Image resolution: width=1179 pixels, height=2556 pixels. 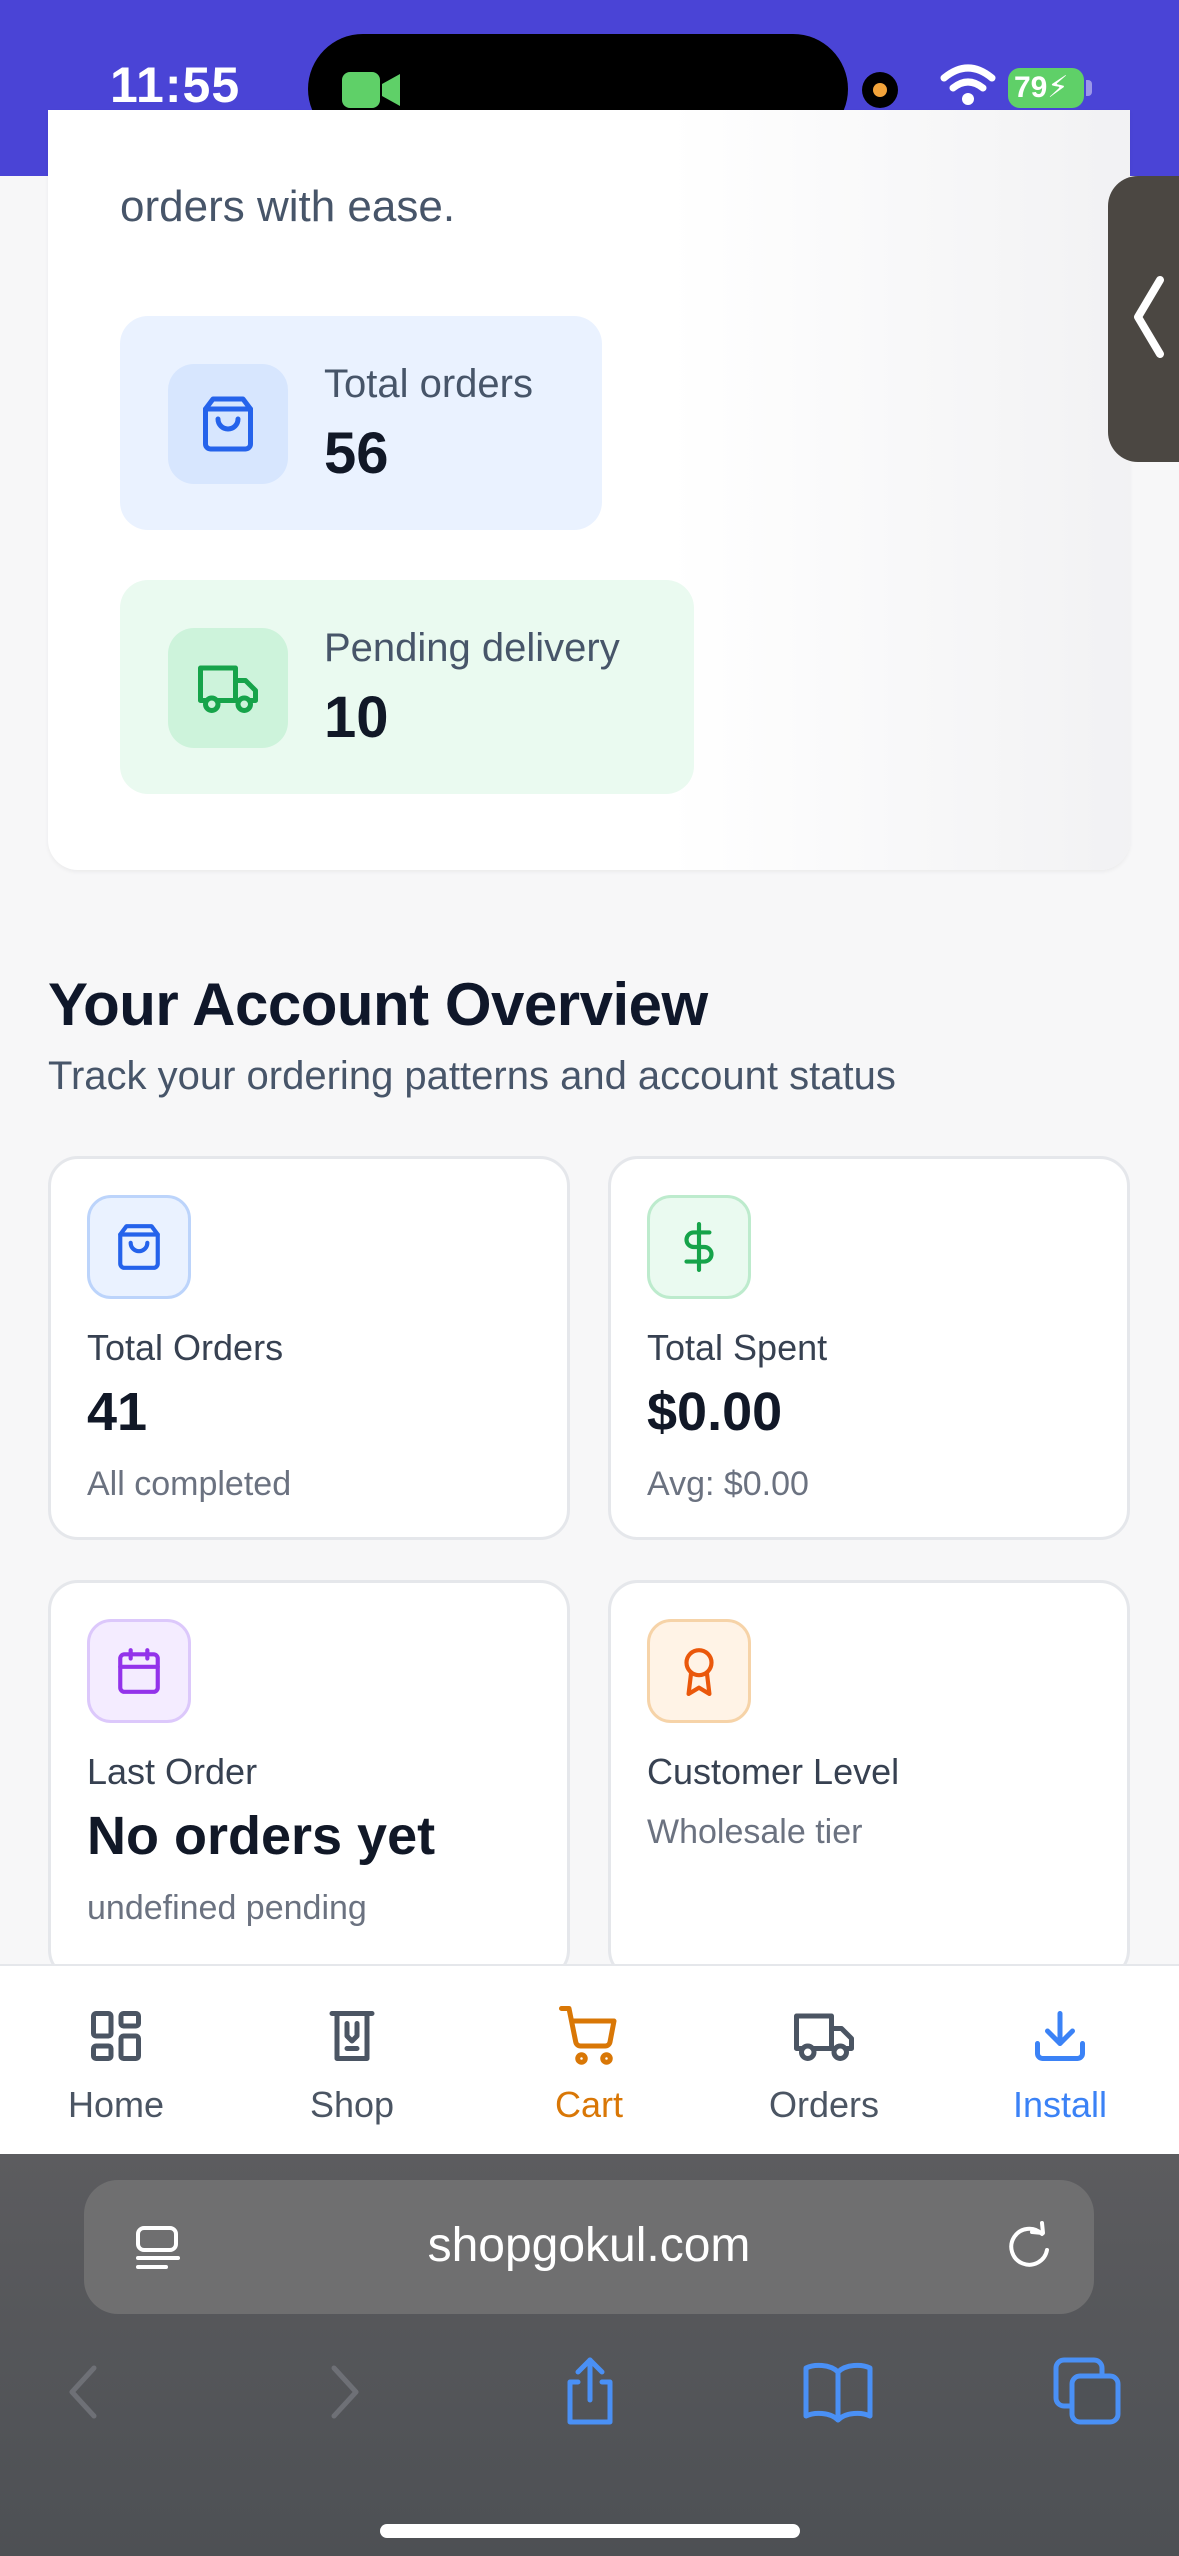 I want to click on address-bar: shopgokul.com, so click(x=589, y=2247).